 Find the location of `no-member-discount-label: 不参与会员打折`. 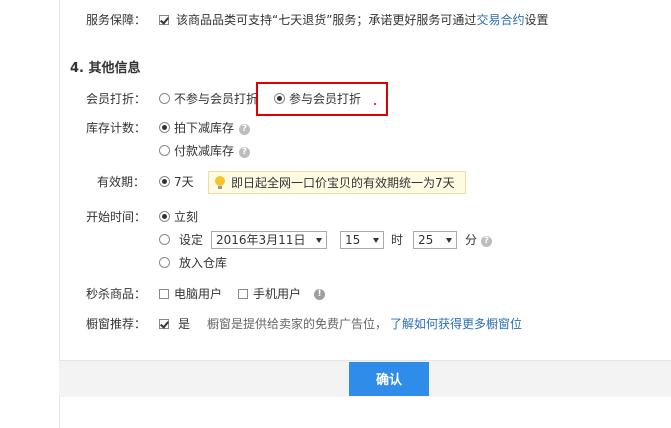

no-member-discount-label: 不参与会员打折 is located at coordinates (216, 99).